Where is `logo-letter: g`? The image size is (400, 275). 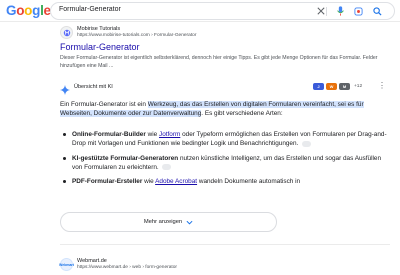 logo-letter: g is located at coordinates (36, 10).